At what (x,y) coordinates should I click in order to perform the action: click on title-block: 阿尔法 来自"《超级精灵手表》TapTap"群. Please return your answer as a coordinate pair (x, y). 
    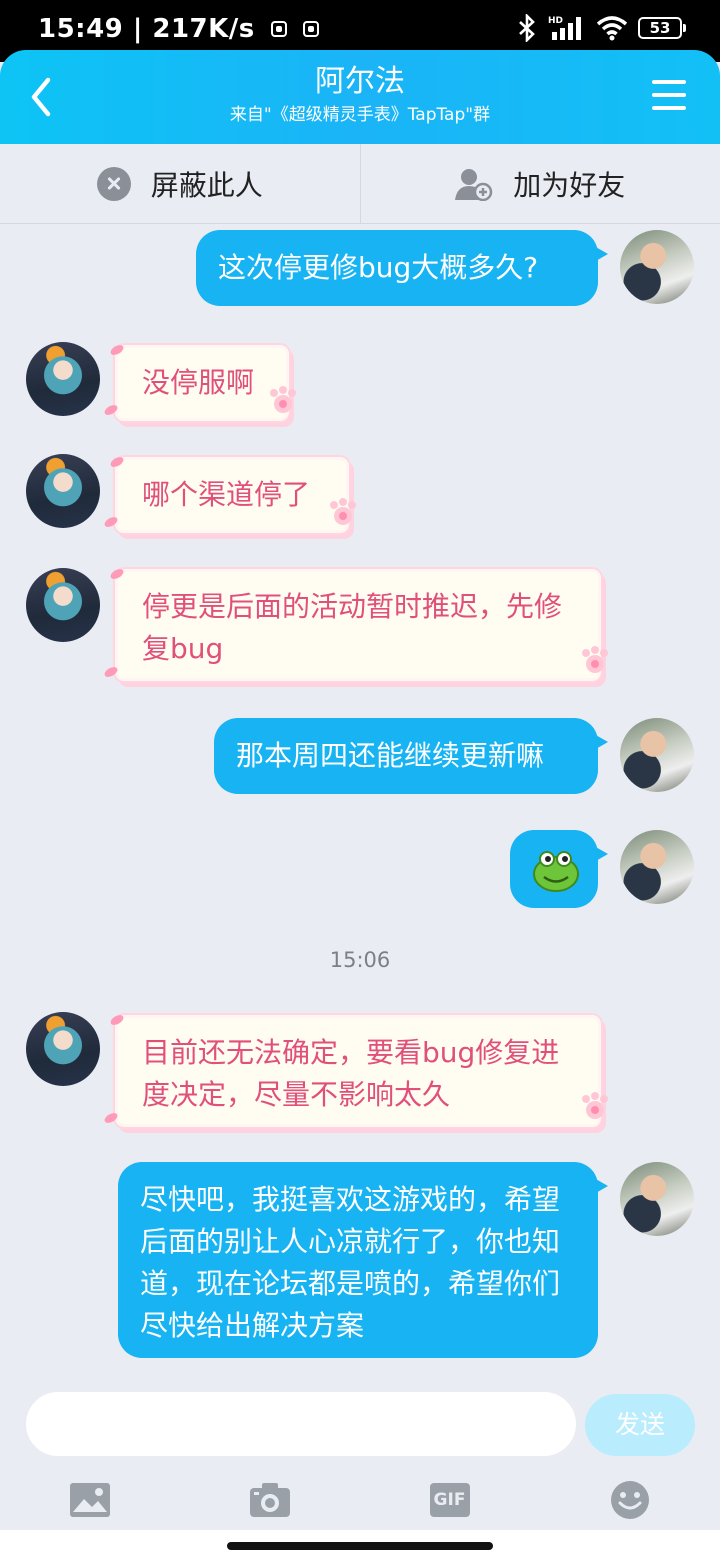
    Looking at the image, I should click on (360, 96).